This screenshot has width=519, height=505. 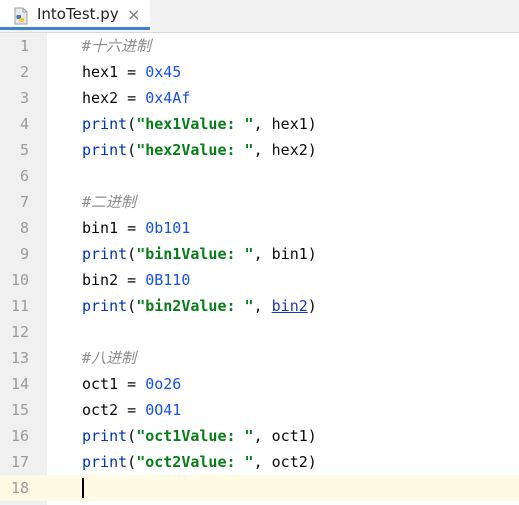 I want to click on code-comment: #八进制, so click(x=109, y=358).